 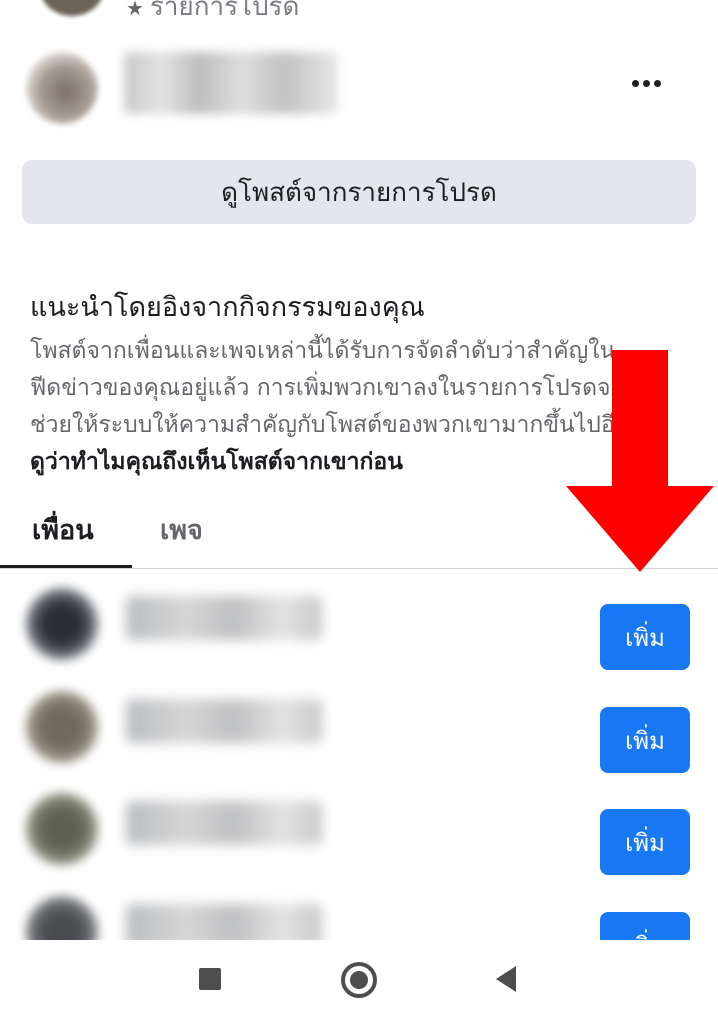 I want to click on home-icon, so click(x=359, y=980).